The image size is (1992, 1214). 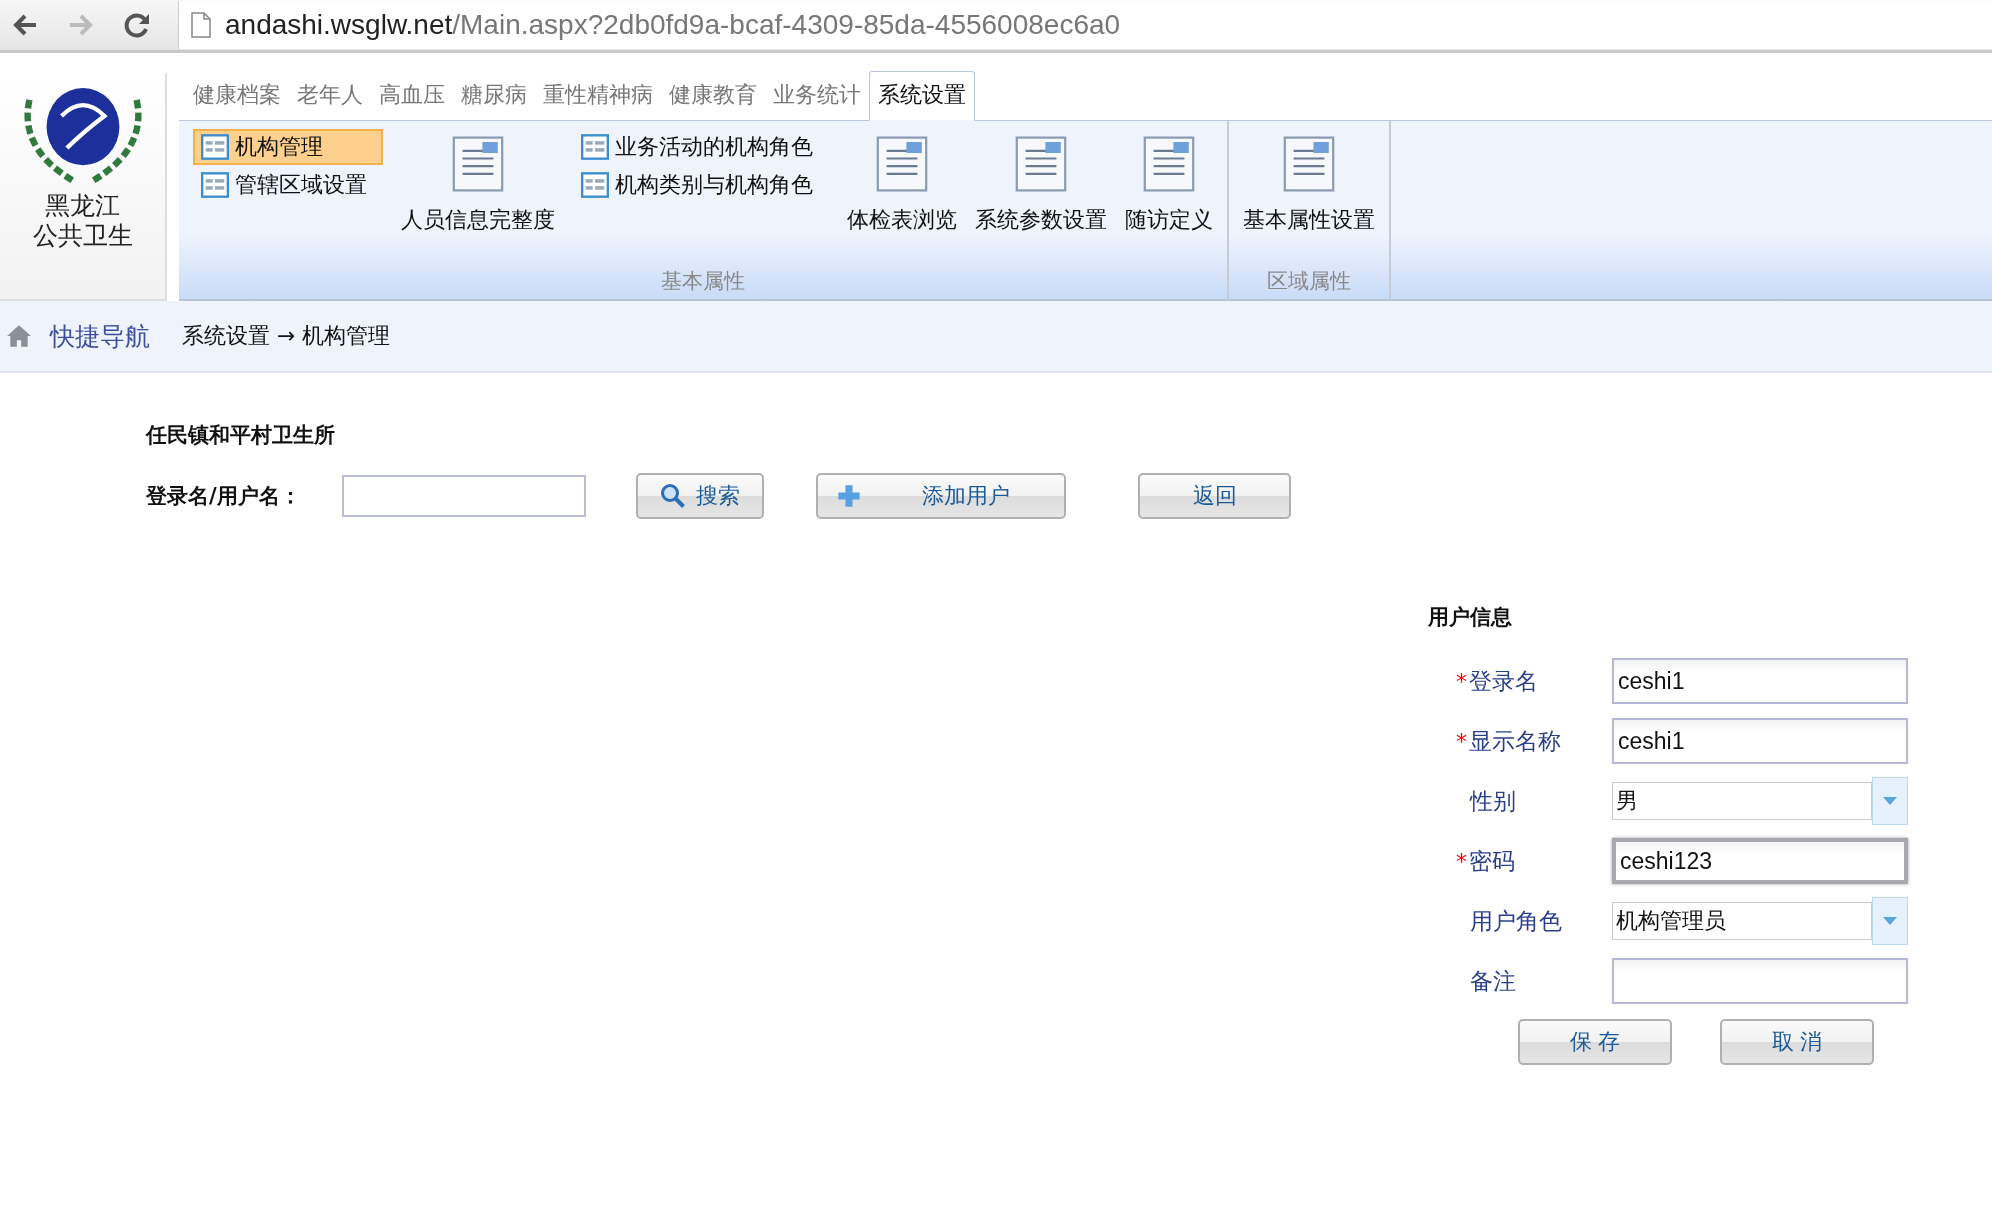 What do you see at coordinates (224, 496) in the screenshot?
I see `search-label: 登录名/用户名：` at bounding box center [224, 496].